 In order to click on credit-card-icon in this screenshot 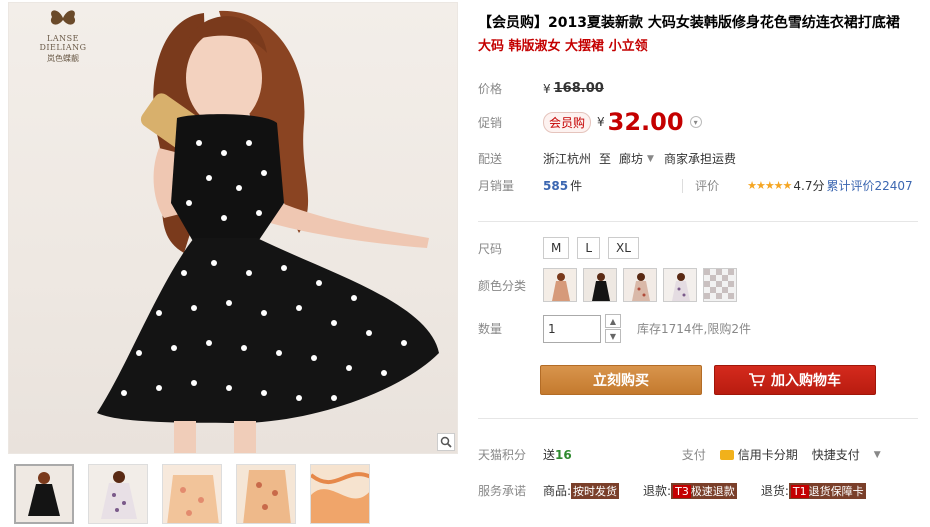, I will do `click(726, 454)`.